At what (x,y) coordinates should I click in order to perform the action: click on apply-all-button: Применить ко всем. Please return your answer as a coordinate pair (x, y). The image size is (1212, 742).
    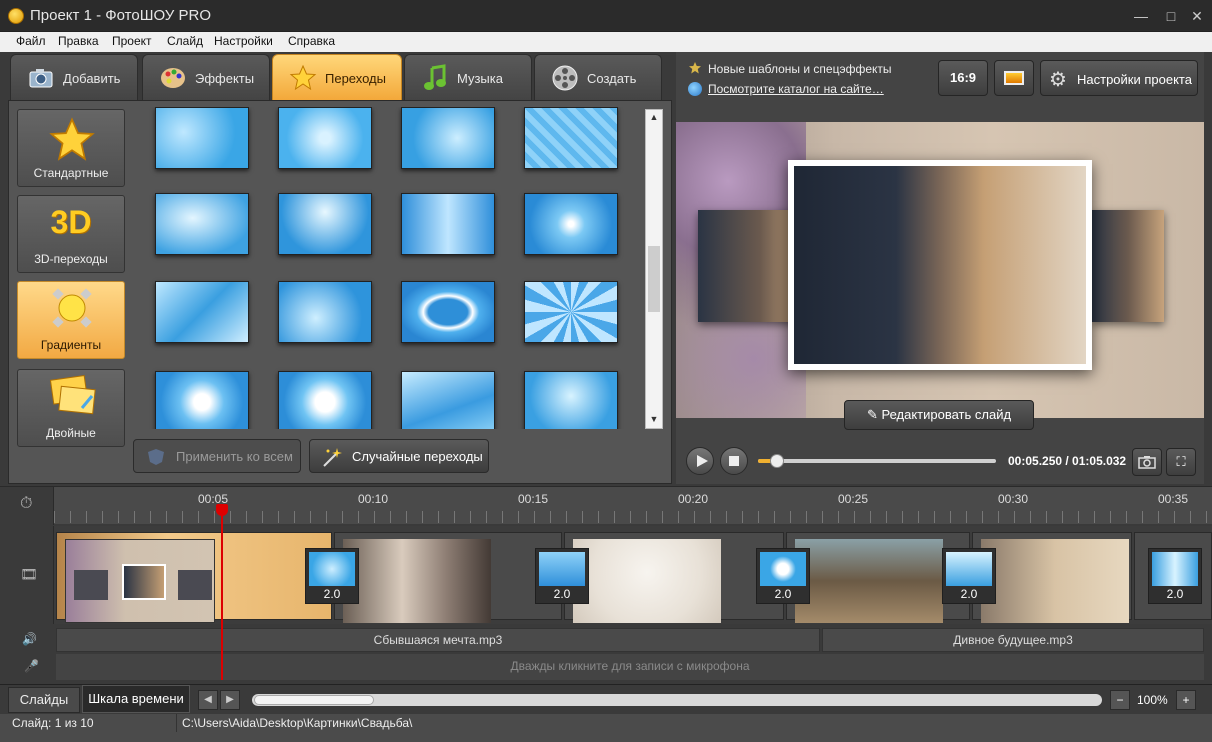
    Looking at the image, I should click on (217, 456).